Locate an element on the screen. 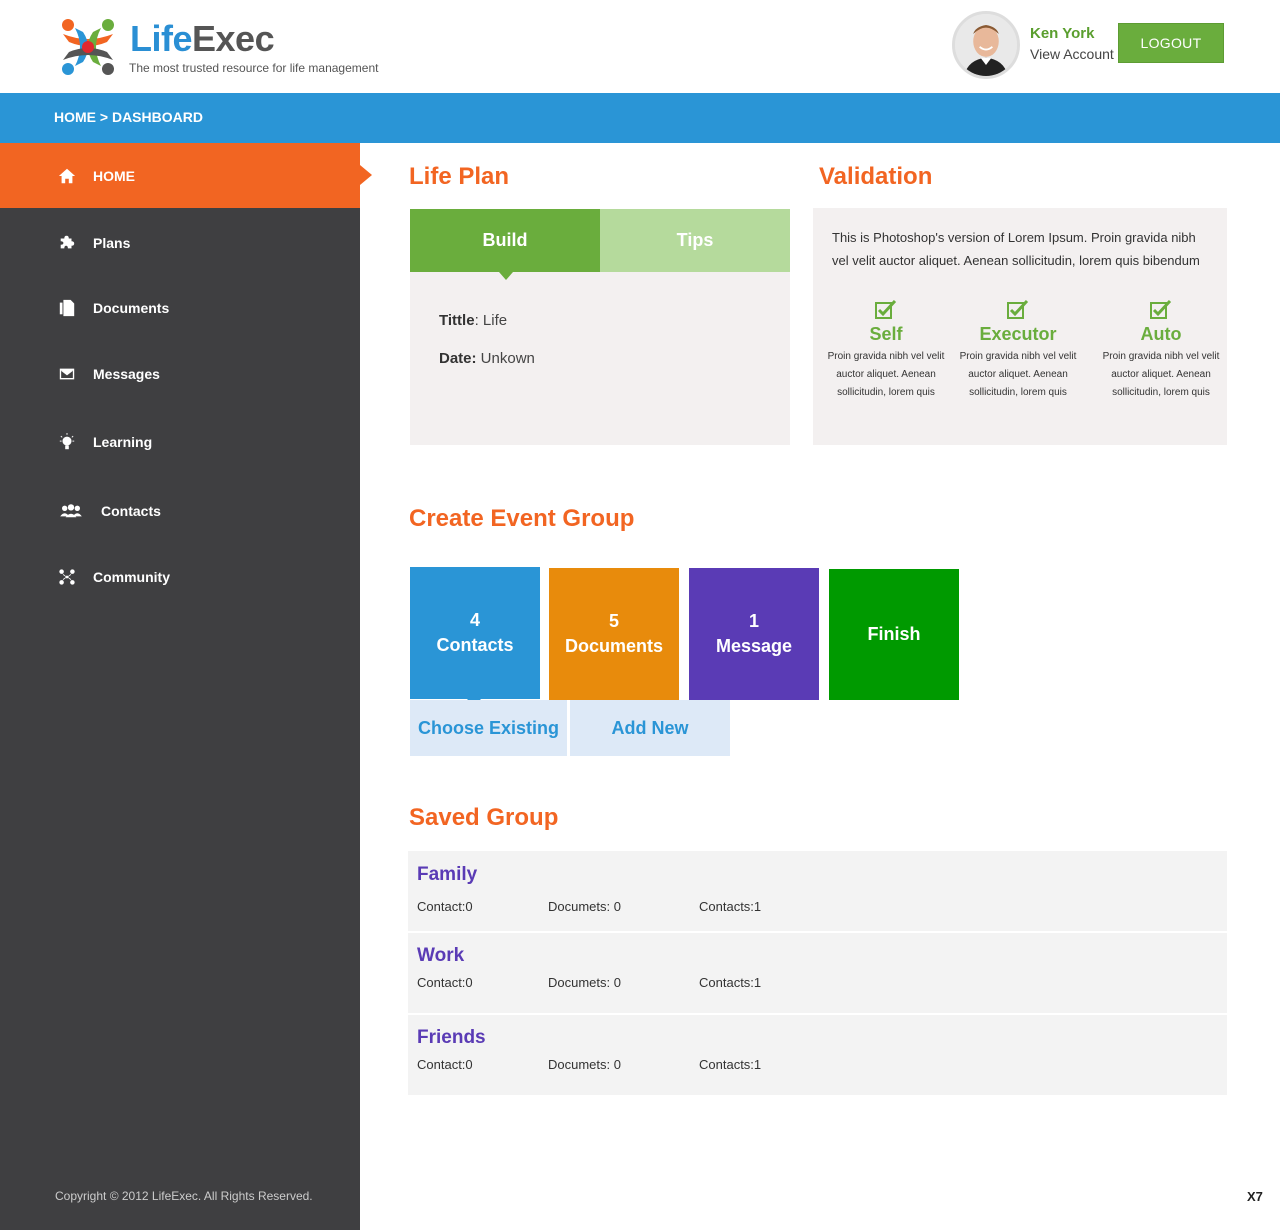  tab-build: Build is located at coordinates (505, 244).